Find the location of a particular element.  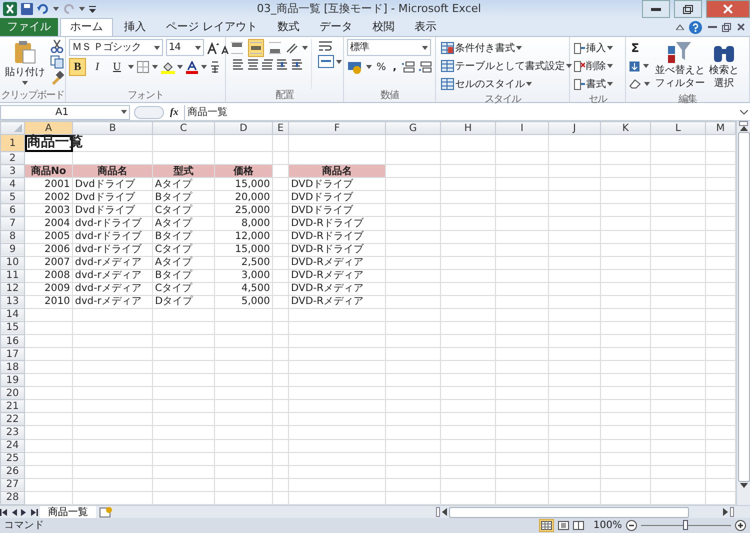

column-header: M is located at coordinates (721, 128).